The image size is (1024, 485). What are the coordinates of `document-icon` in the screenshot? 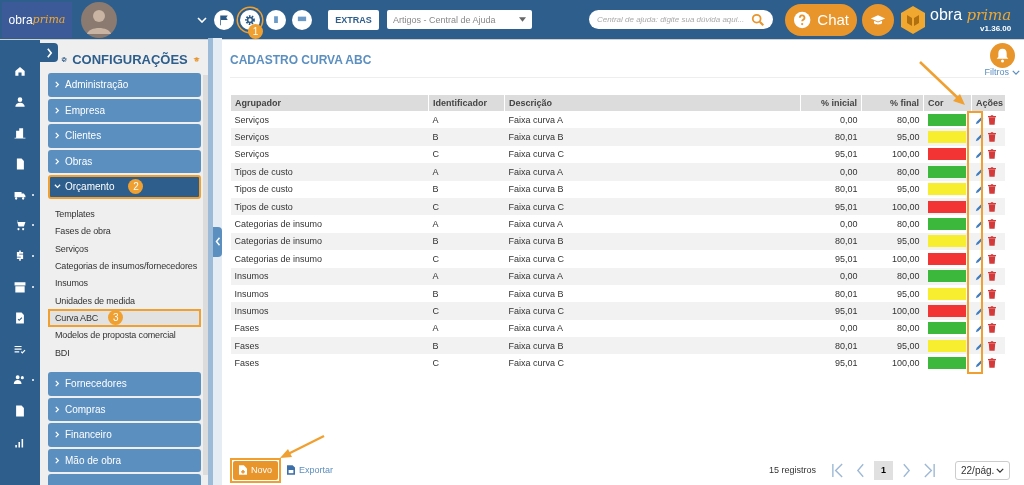 It's located at (20, 410).